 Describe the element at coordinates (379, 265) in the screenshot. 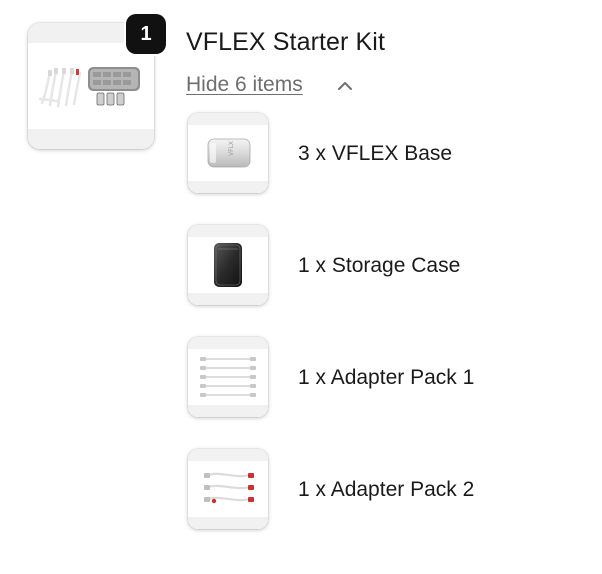

I see `item-label: 1 x Storage Case` at that location.